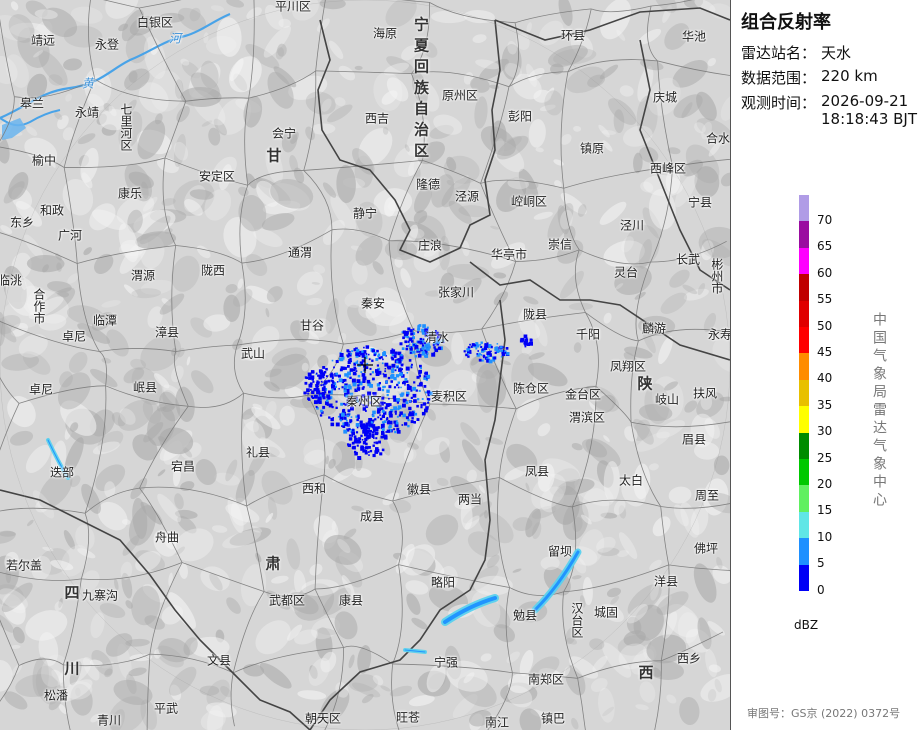 The height and width of the screenshot is (730, 920). Describe the element at coordinates (11, 280) in the screenshot. I see `place-label: 临洮` at that location.